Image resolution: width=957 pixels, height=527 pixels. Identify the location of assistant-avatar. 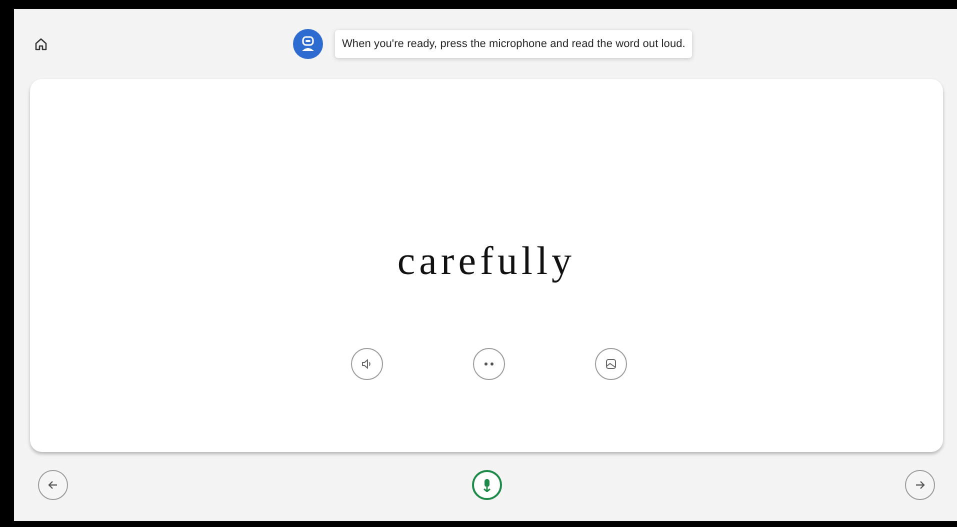
(308, 44).